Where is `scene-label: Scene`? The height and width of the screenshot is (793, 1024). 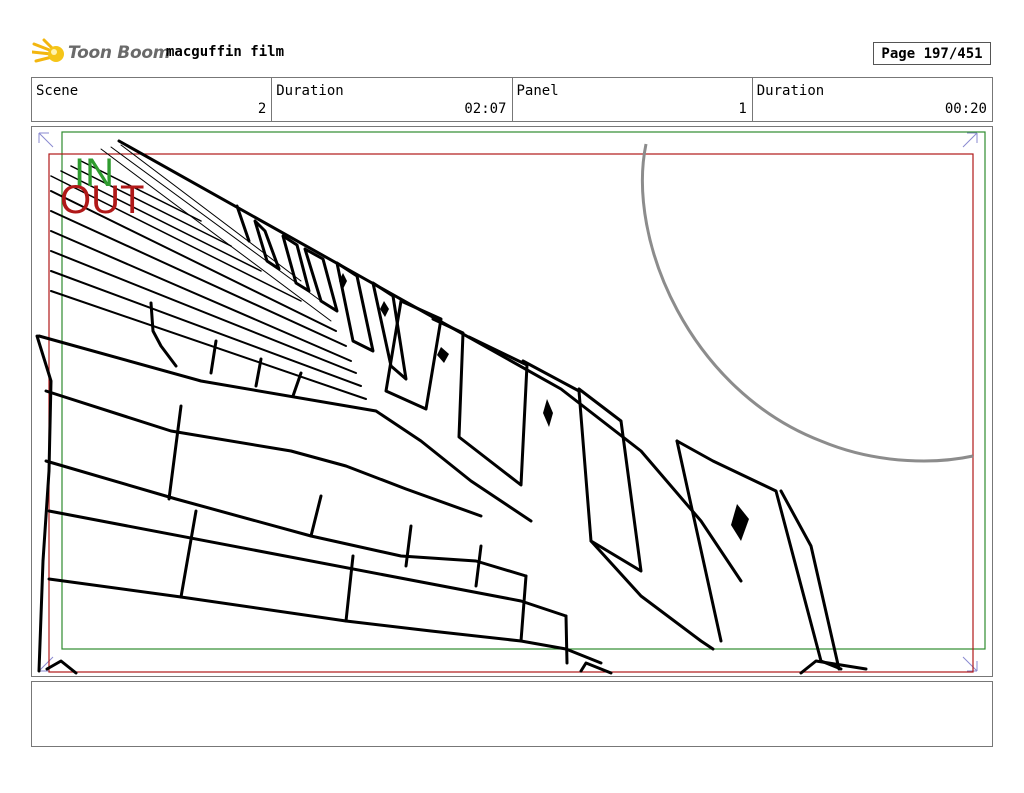
scene-label: Scene is located at coordinates (57, 91).